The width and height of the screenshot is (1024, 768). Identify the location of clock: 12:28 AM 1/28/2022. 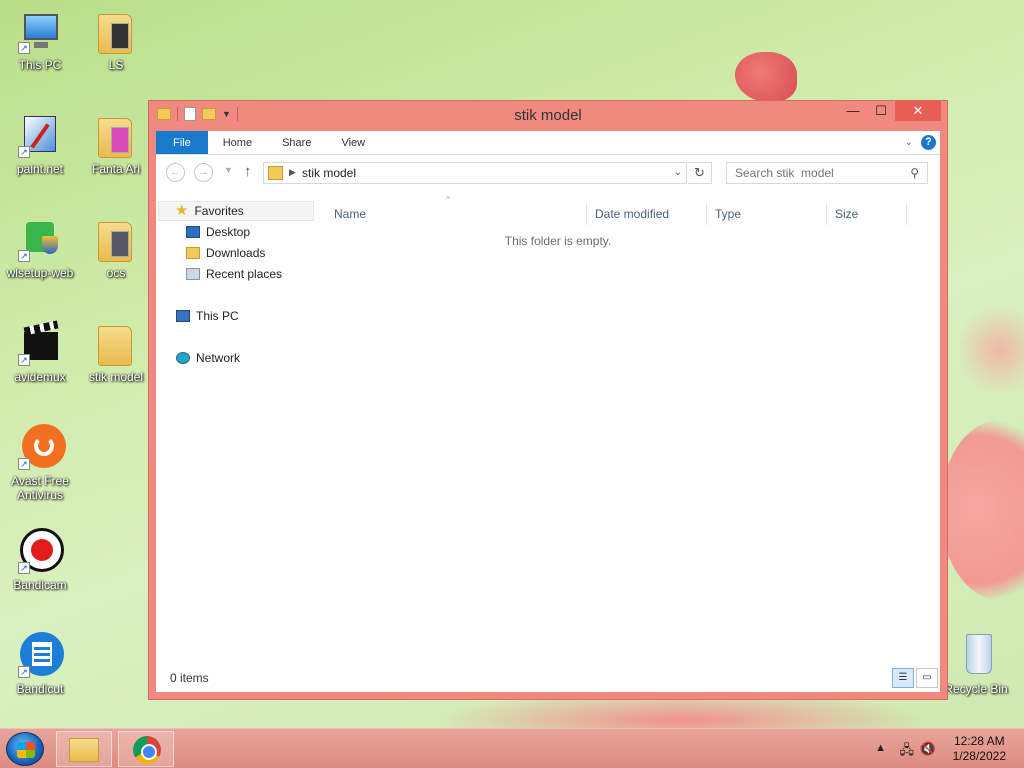
(979, 749).